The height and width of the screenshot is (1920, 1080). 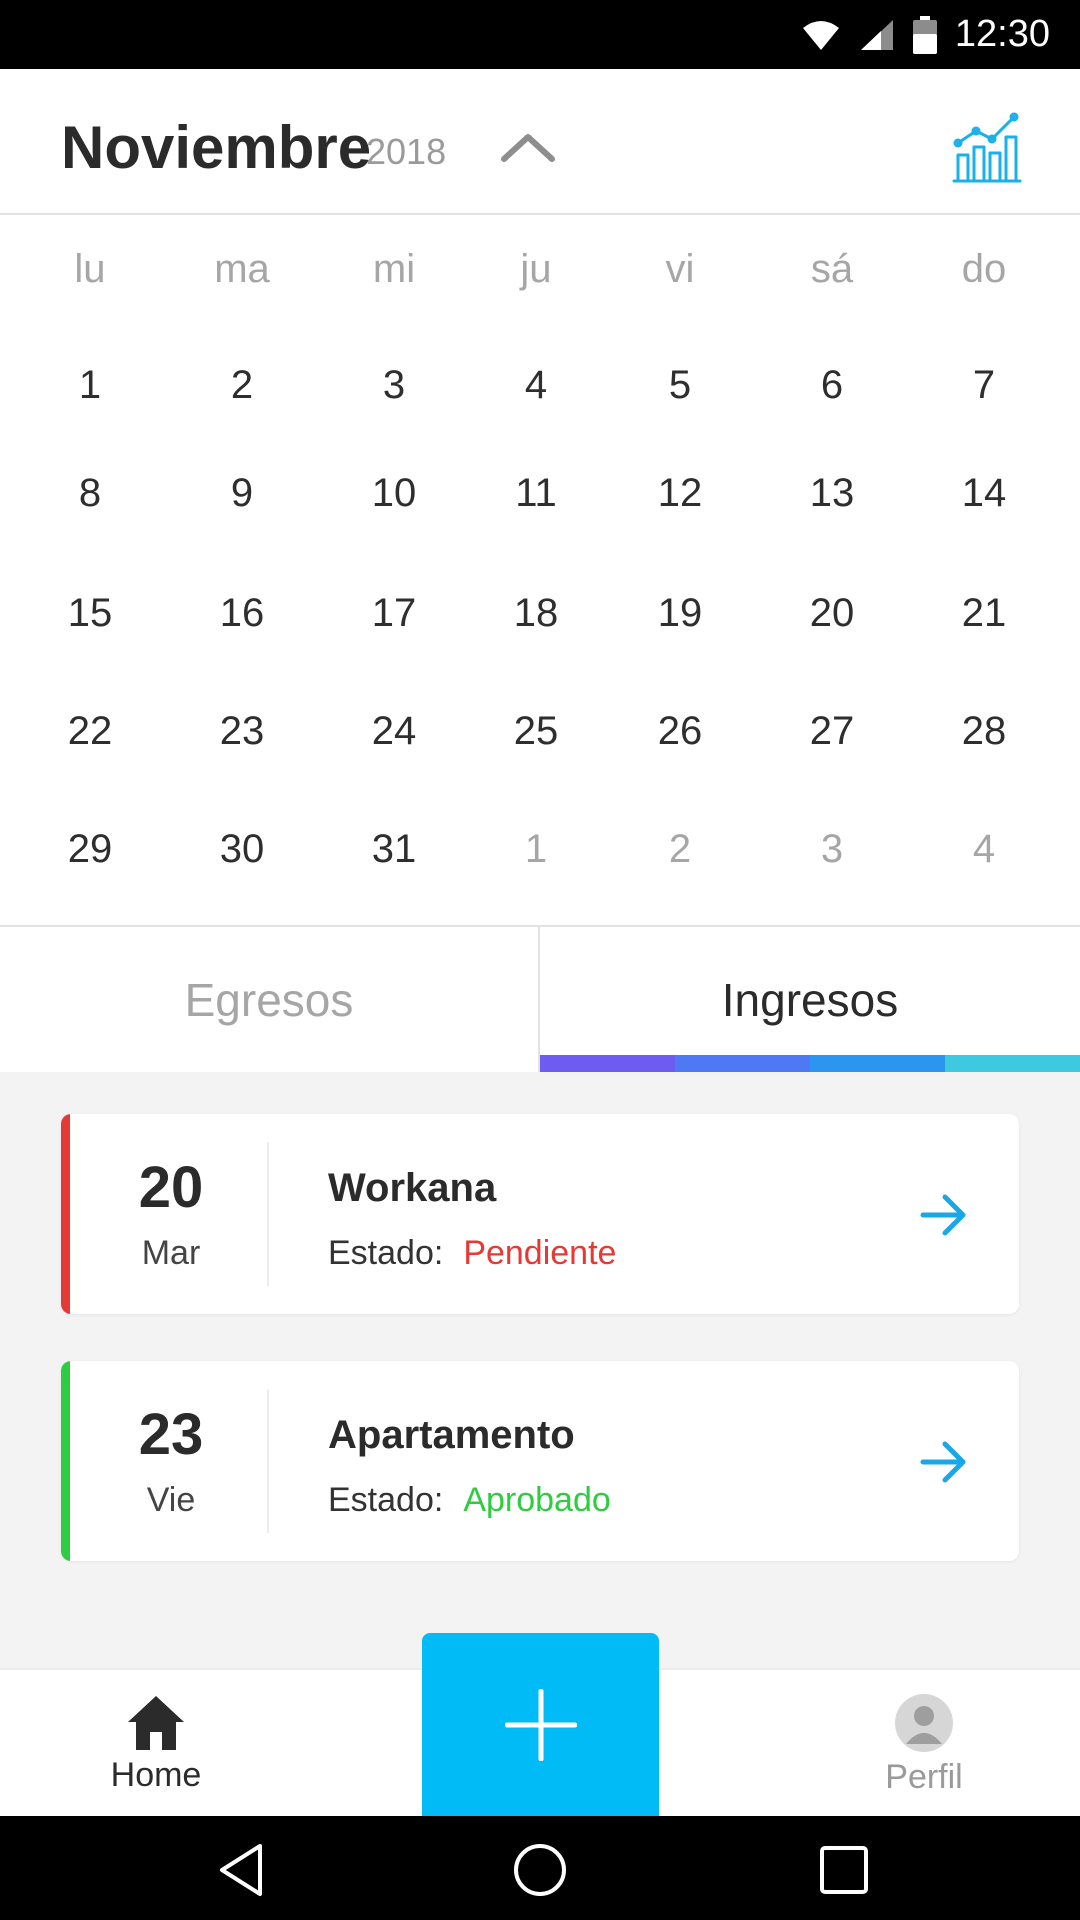 What do you see at coordinates (528, 147) in the screenshot?
I see `chevron-up-icon` at bounding box center [528, 147].